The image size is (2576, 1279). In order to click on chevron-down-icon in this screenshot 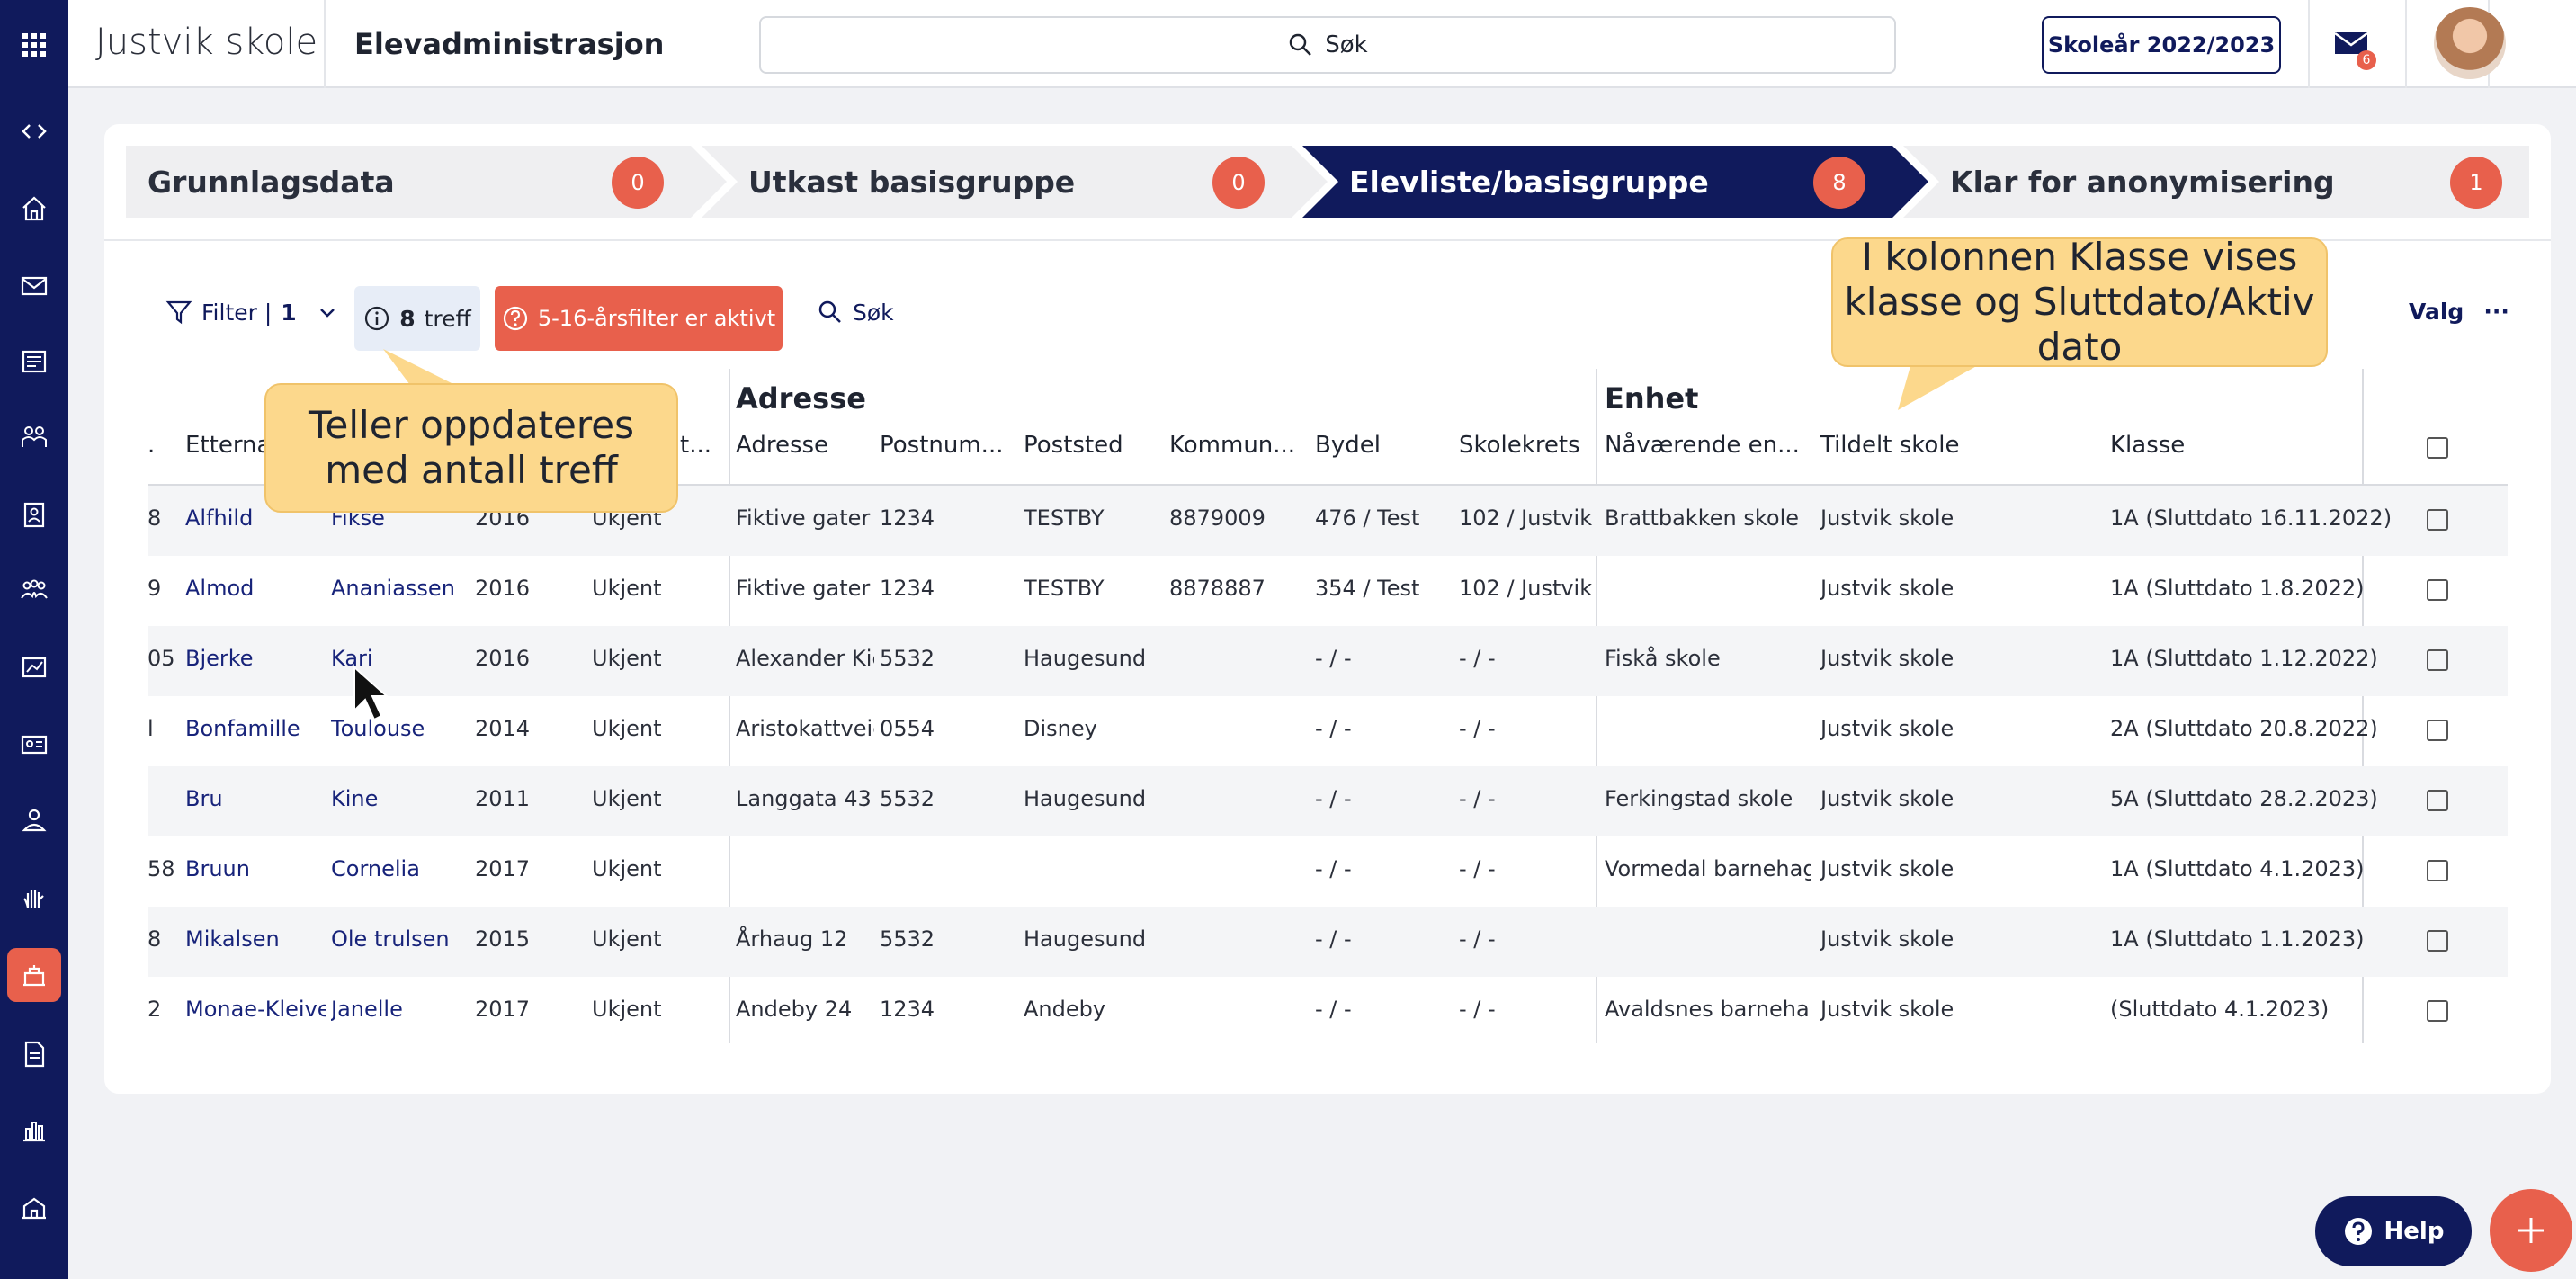, I will do `click(327, 312)`.